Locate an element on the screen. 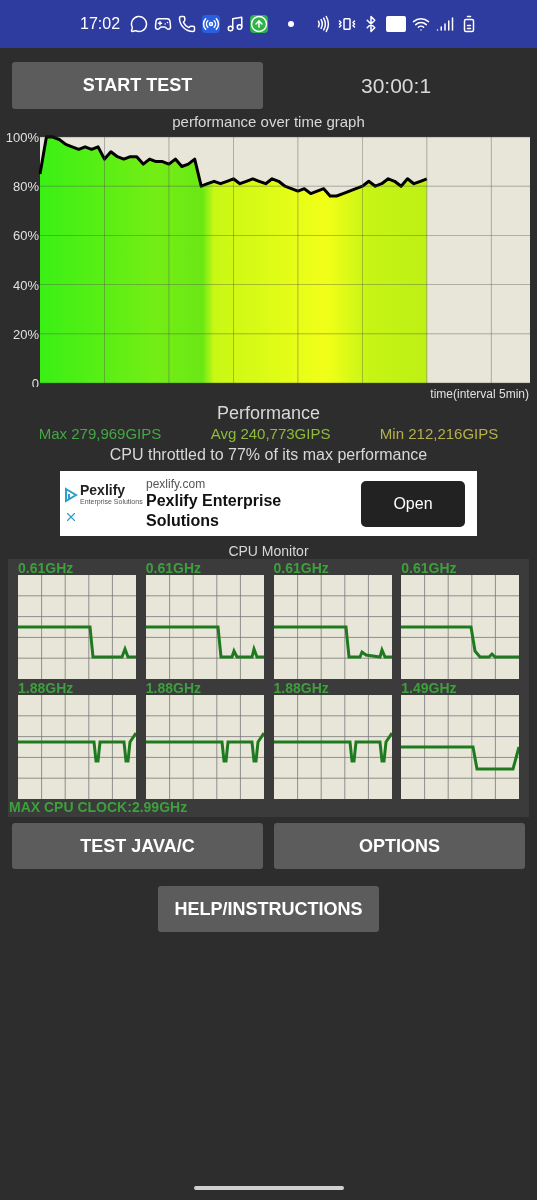 Image resolution: width=537 pixels, height=1200 pixels. x-axis-label: time(interval 5min) is located at coordinates (479, 394).